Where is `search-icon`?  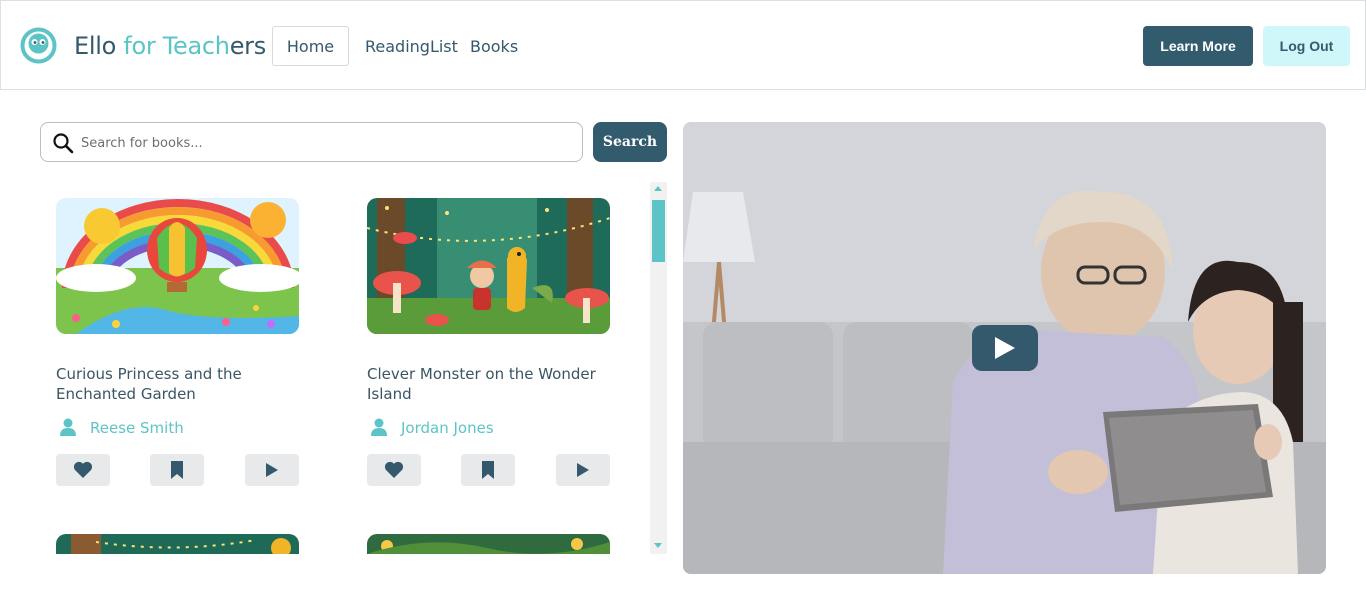
search-icon is located at coordinates (63, 143).